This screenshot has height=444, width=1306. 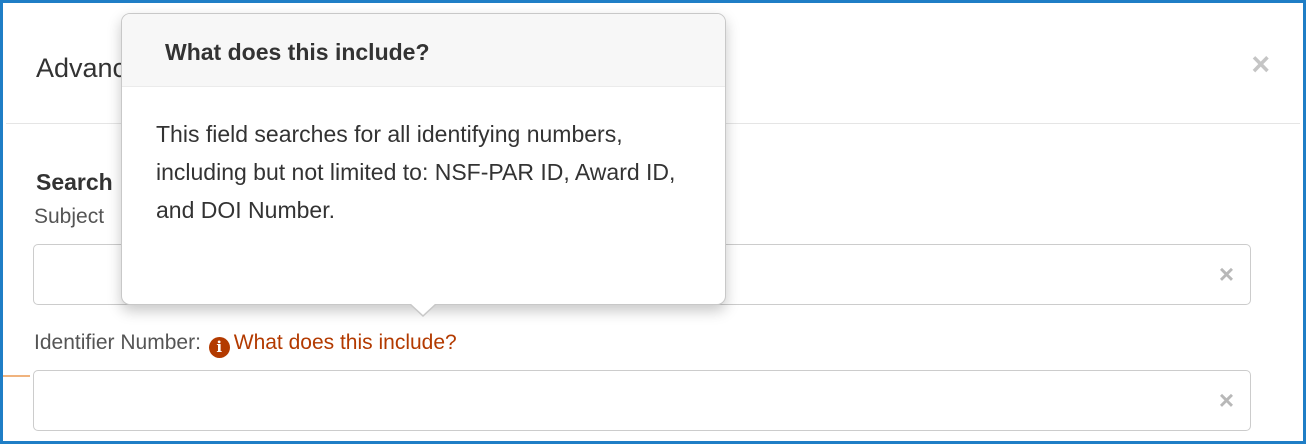 I want to click on identifier-clear-icon: ×, so click(x=1226, y=400).